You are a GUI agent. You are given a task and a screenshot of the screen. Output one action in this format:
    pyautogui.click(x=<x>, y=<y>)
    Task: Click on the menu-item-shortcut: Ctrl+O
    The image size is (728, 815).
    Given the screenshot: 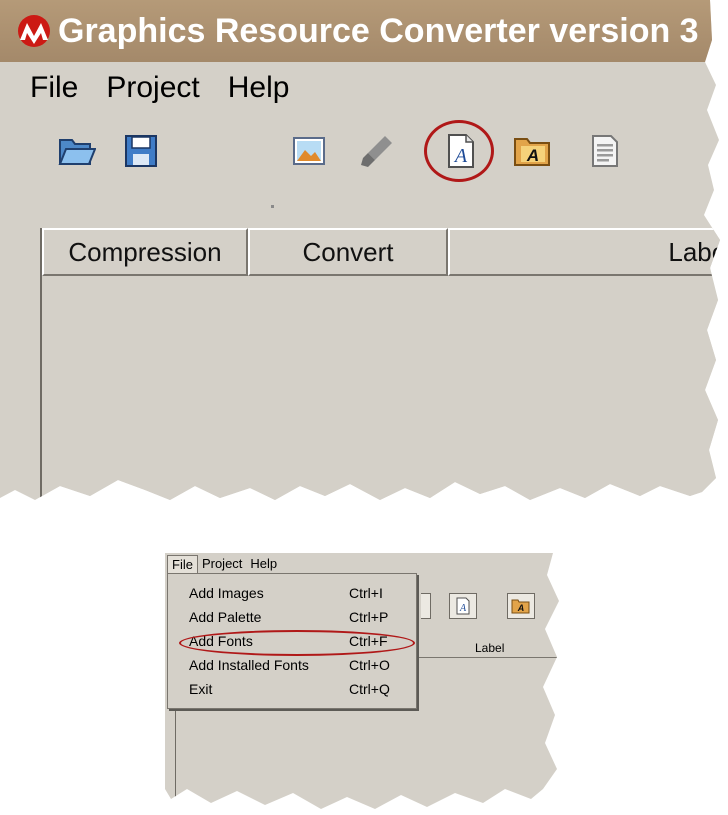 What is the action you would take?
    pyautogui.click(x=369, y=665)
    